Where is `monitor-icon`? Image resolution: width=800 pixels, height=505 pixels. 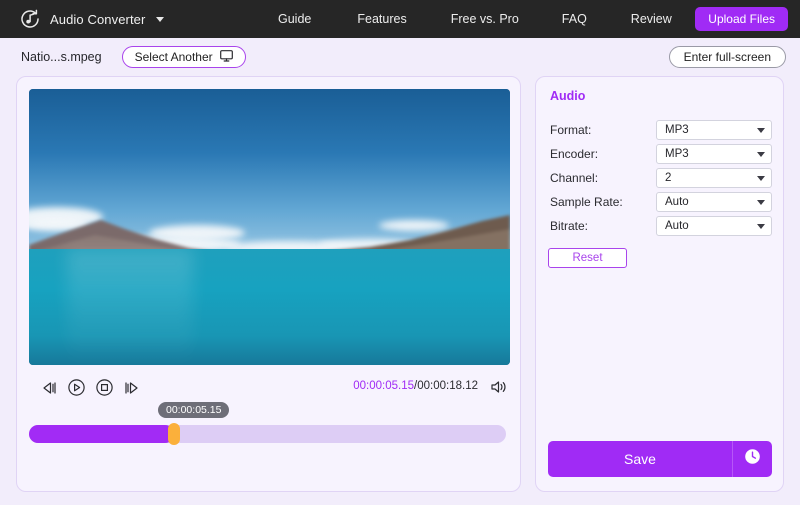
monitor-icon is located at coordinates (226, 57).